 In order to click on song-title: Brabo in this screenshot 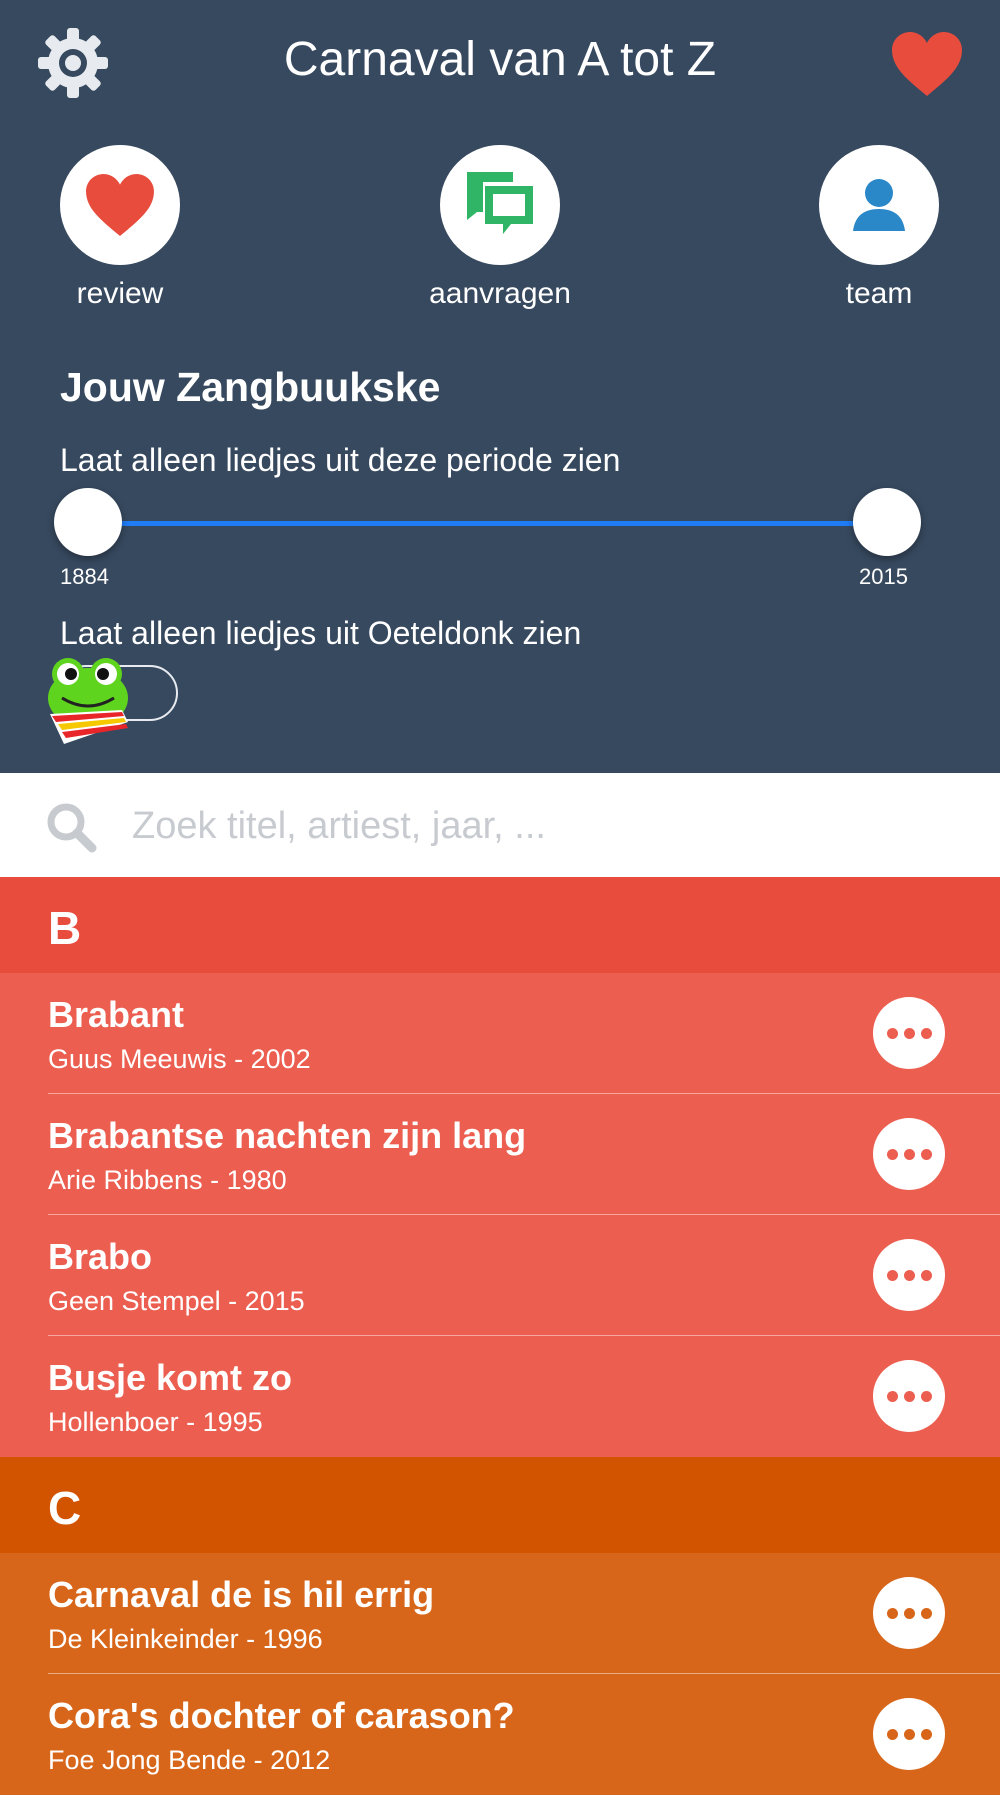, I will do `click(100, 1256)`.